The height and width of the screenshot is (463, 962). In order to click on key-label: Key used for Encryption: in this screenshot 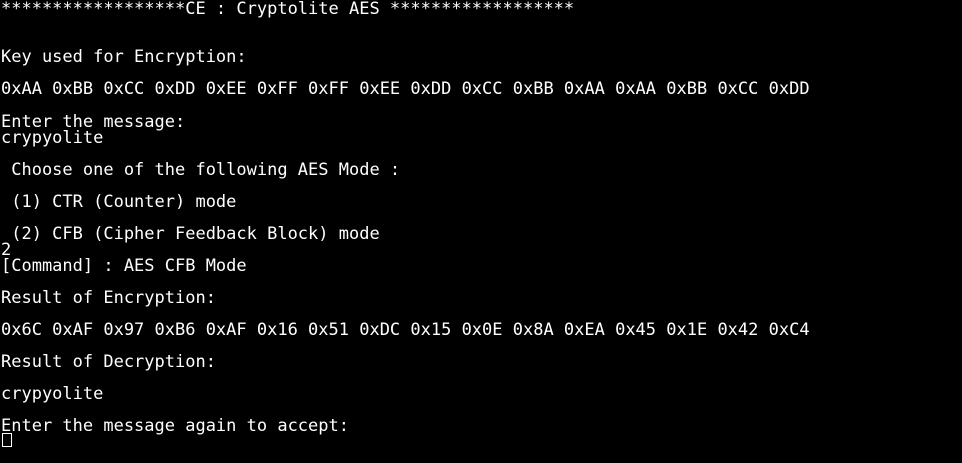, I will do `click(124, 57)`.